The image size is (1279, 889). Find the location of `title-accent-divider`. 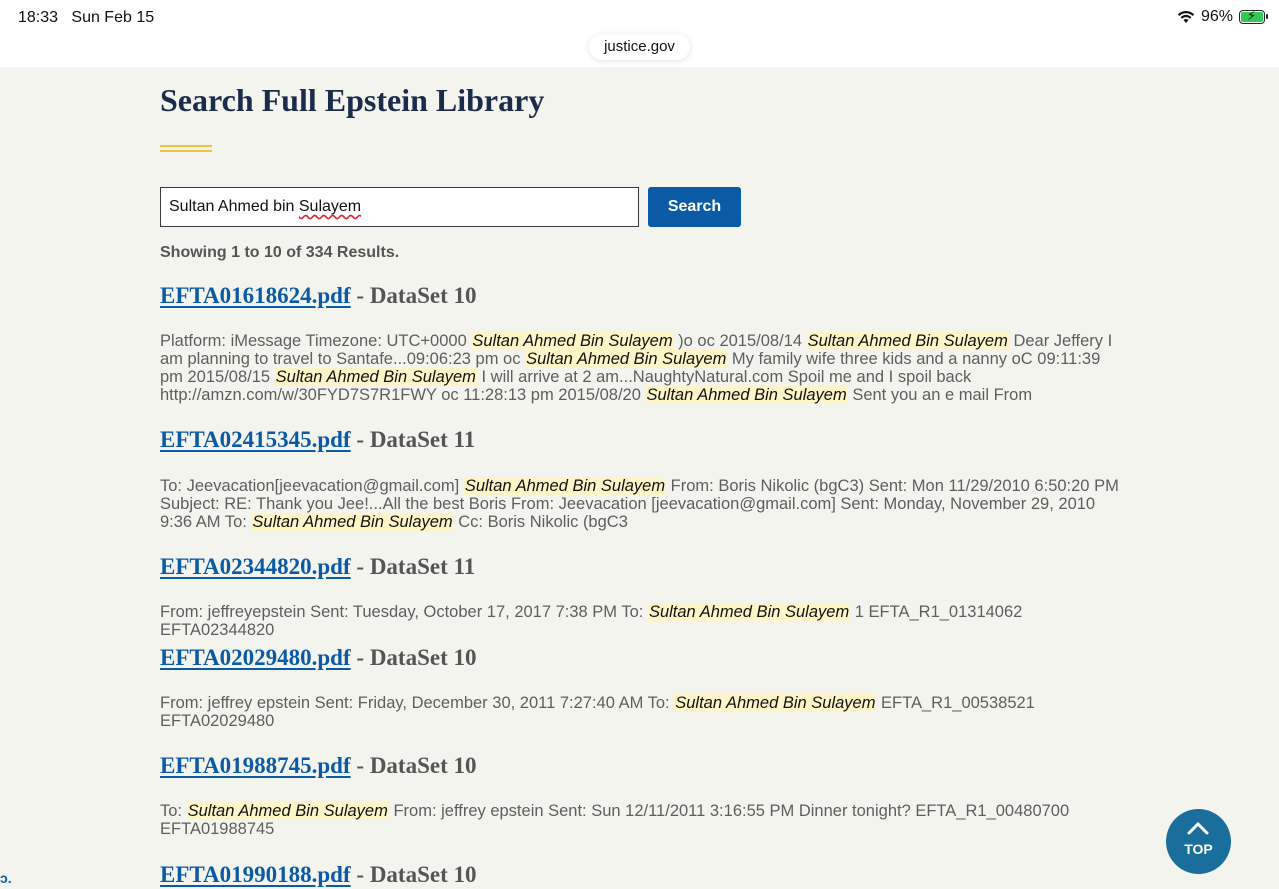

title-accent-divider is located at coordinates (186, 149).